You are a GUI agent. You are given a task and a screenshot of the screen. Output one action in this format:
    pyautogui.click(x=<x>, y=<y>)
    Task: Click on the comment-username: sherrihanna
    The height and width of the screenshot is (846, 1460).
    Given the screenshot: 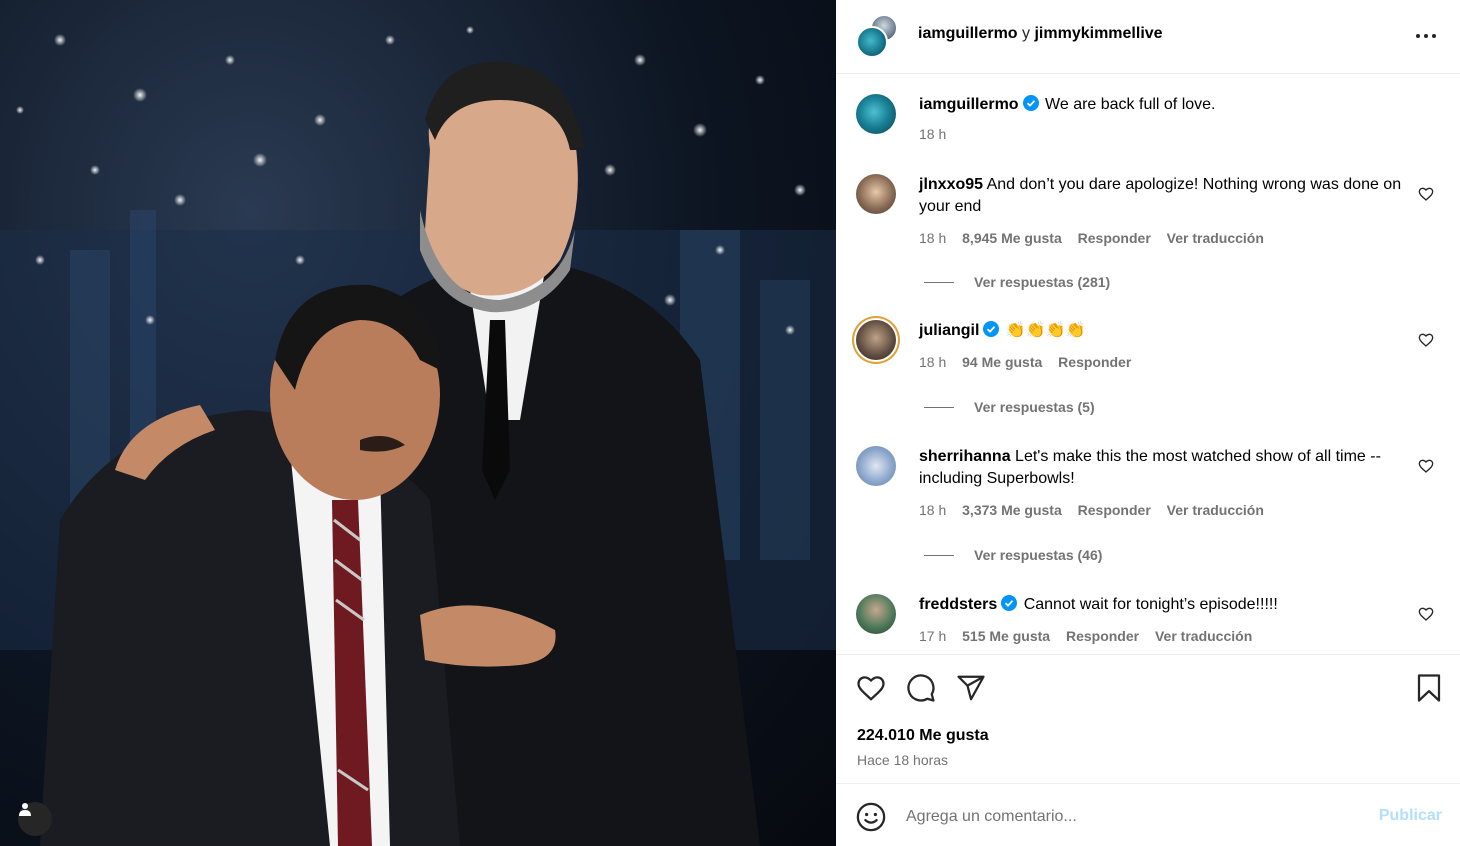 What is the action you would take?
    pyautogui.click(x=965, y=456)
    